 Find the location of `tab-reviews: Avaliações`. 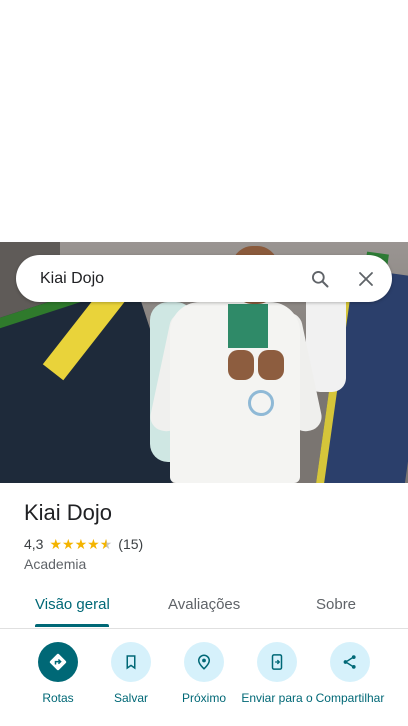

tab-reviews: Avaliações is located at coordinates (204, 604).